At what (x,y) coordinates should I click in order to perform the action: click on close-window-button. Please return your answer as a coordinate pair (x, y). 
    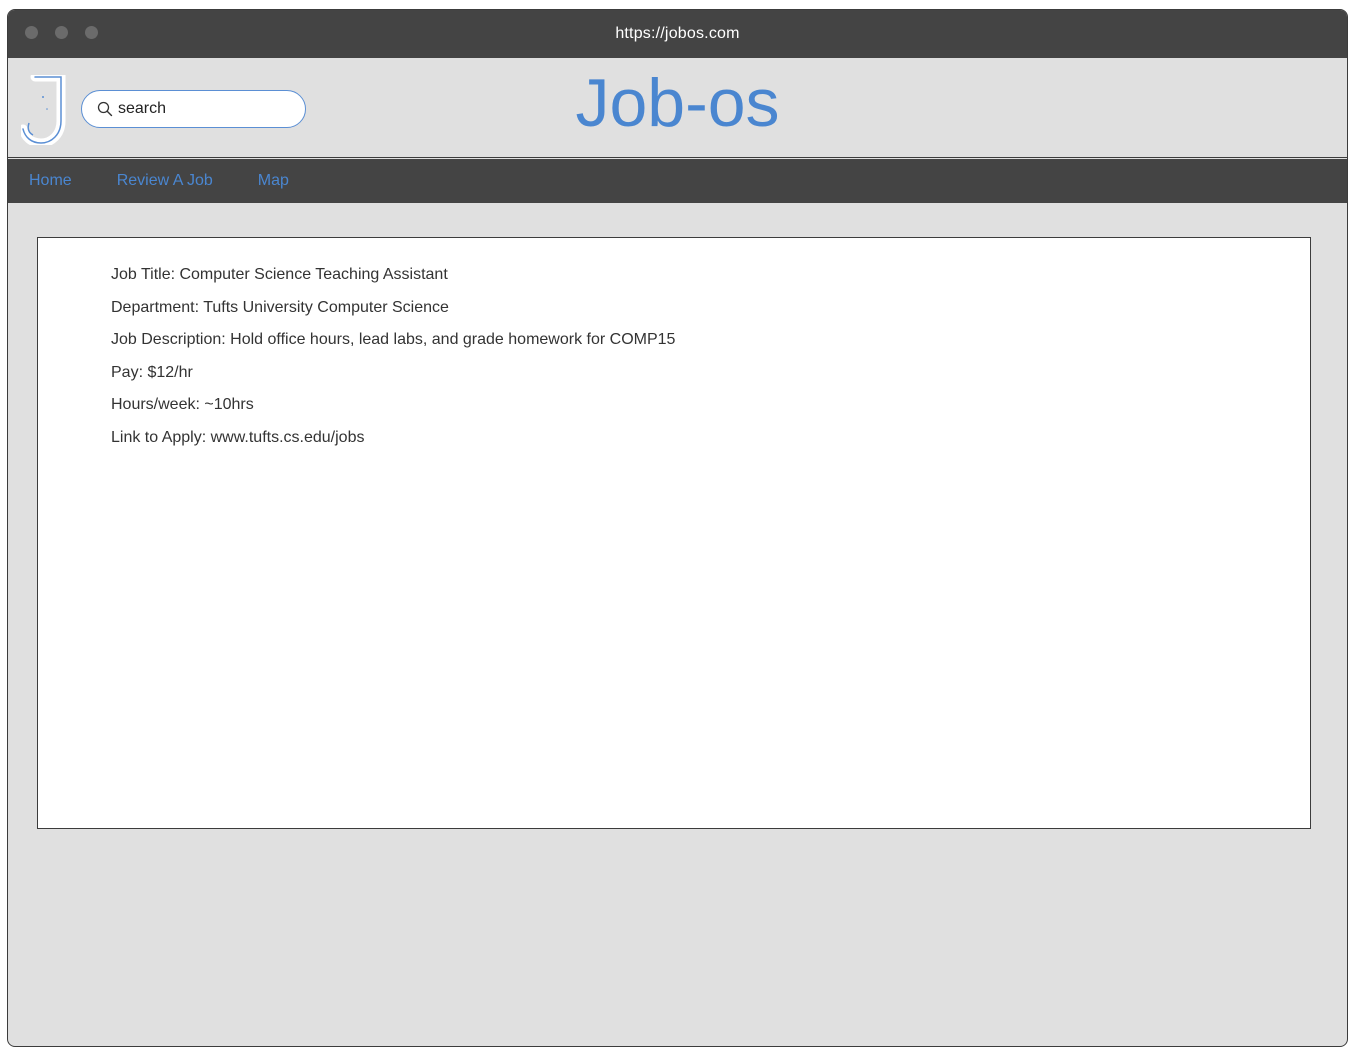
    Looking at the image, I should click on (31, 32).